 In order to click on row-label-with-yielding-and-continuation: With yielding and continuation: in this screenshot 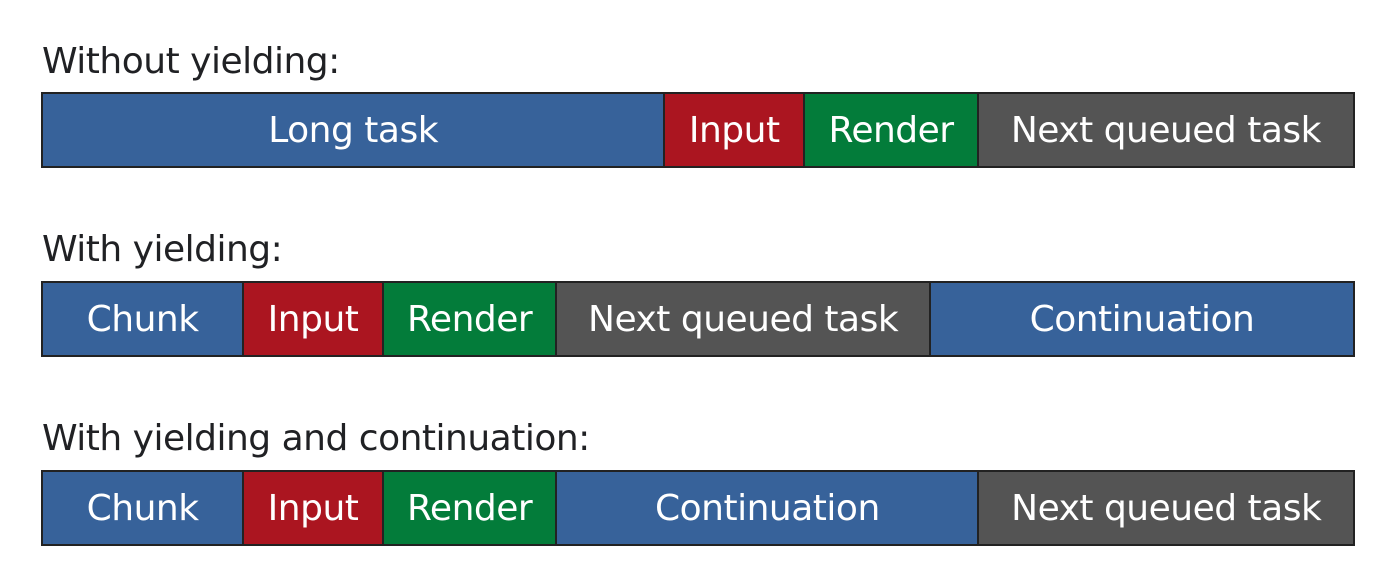, I will do `click(316, 438)`.